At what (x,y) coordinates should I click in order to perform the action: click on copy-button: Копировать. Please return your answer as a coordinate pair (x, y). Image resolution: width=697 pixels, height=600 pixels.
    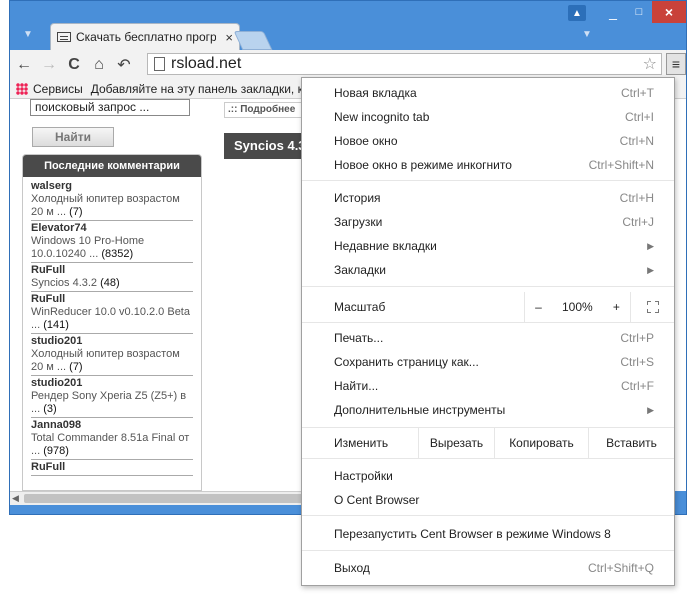
    Looking at the image, I should click on (541, 443).